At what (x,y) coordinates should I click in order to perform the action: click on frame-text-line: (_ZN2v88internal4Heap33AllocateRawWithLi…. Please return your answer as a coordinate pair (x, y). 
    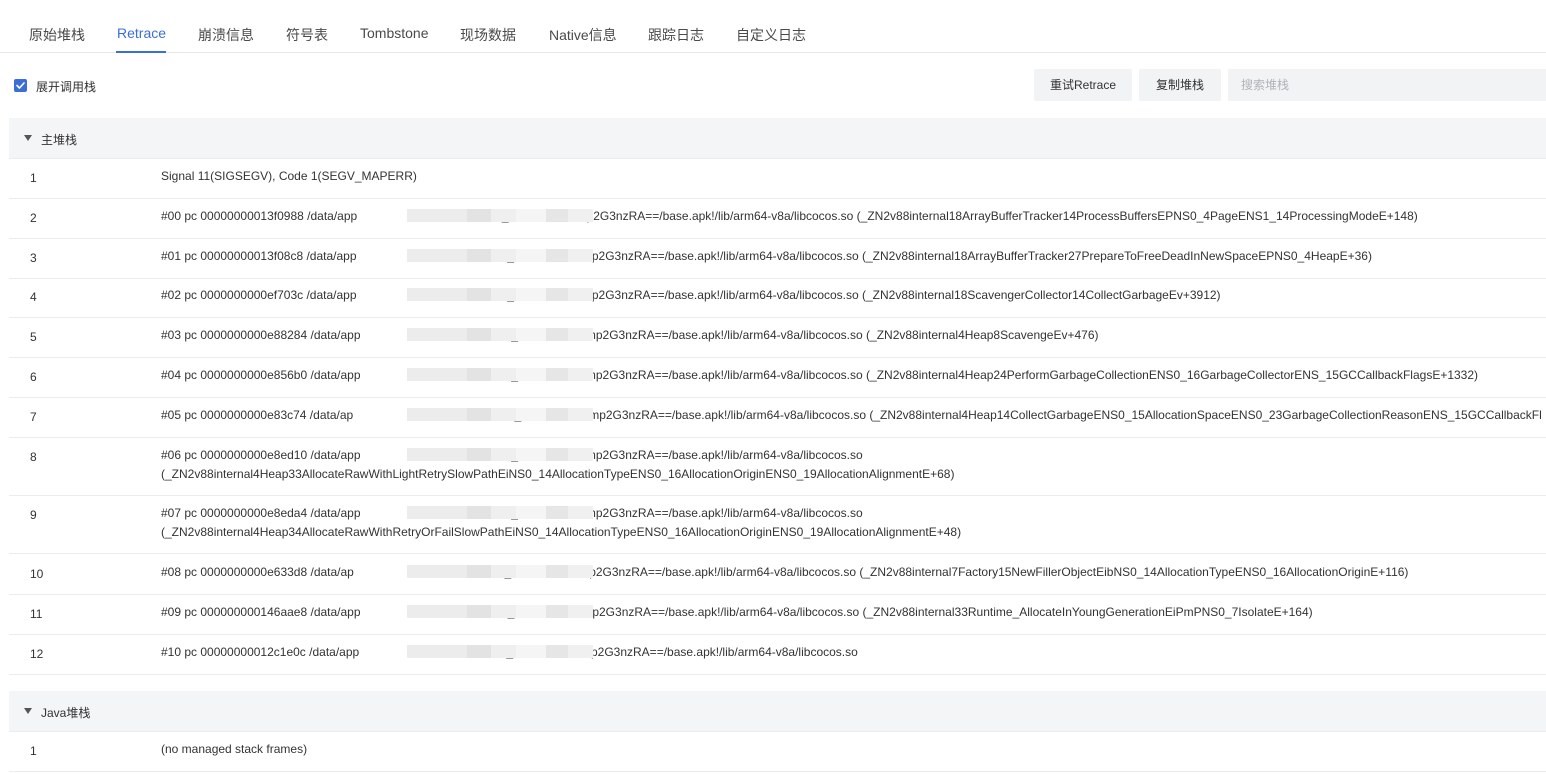
    Looking at the image, I should click on (558, 474).